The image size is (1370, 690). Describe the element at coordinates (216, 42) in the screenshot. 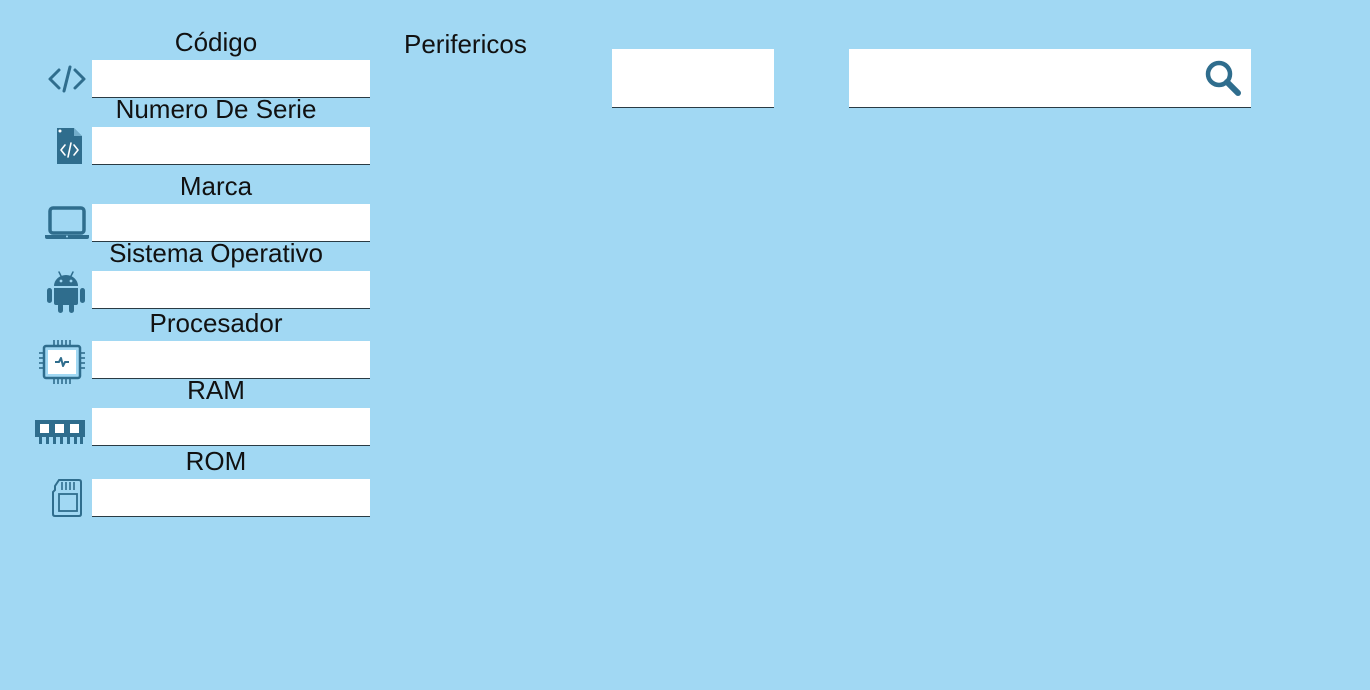

I see `codigo-label: Código` at that location.